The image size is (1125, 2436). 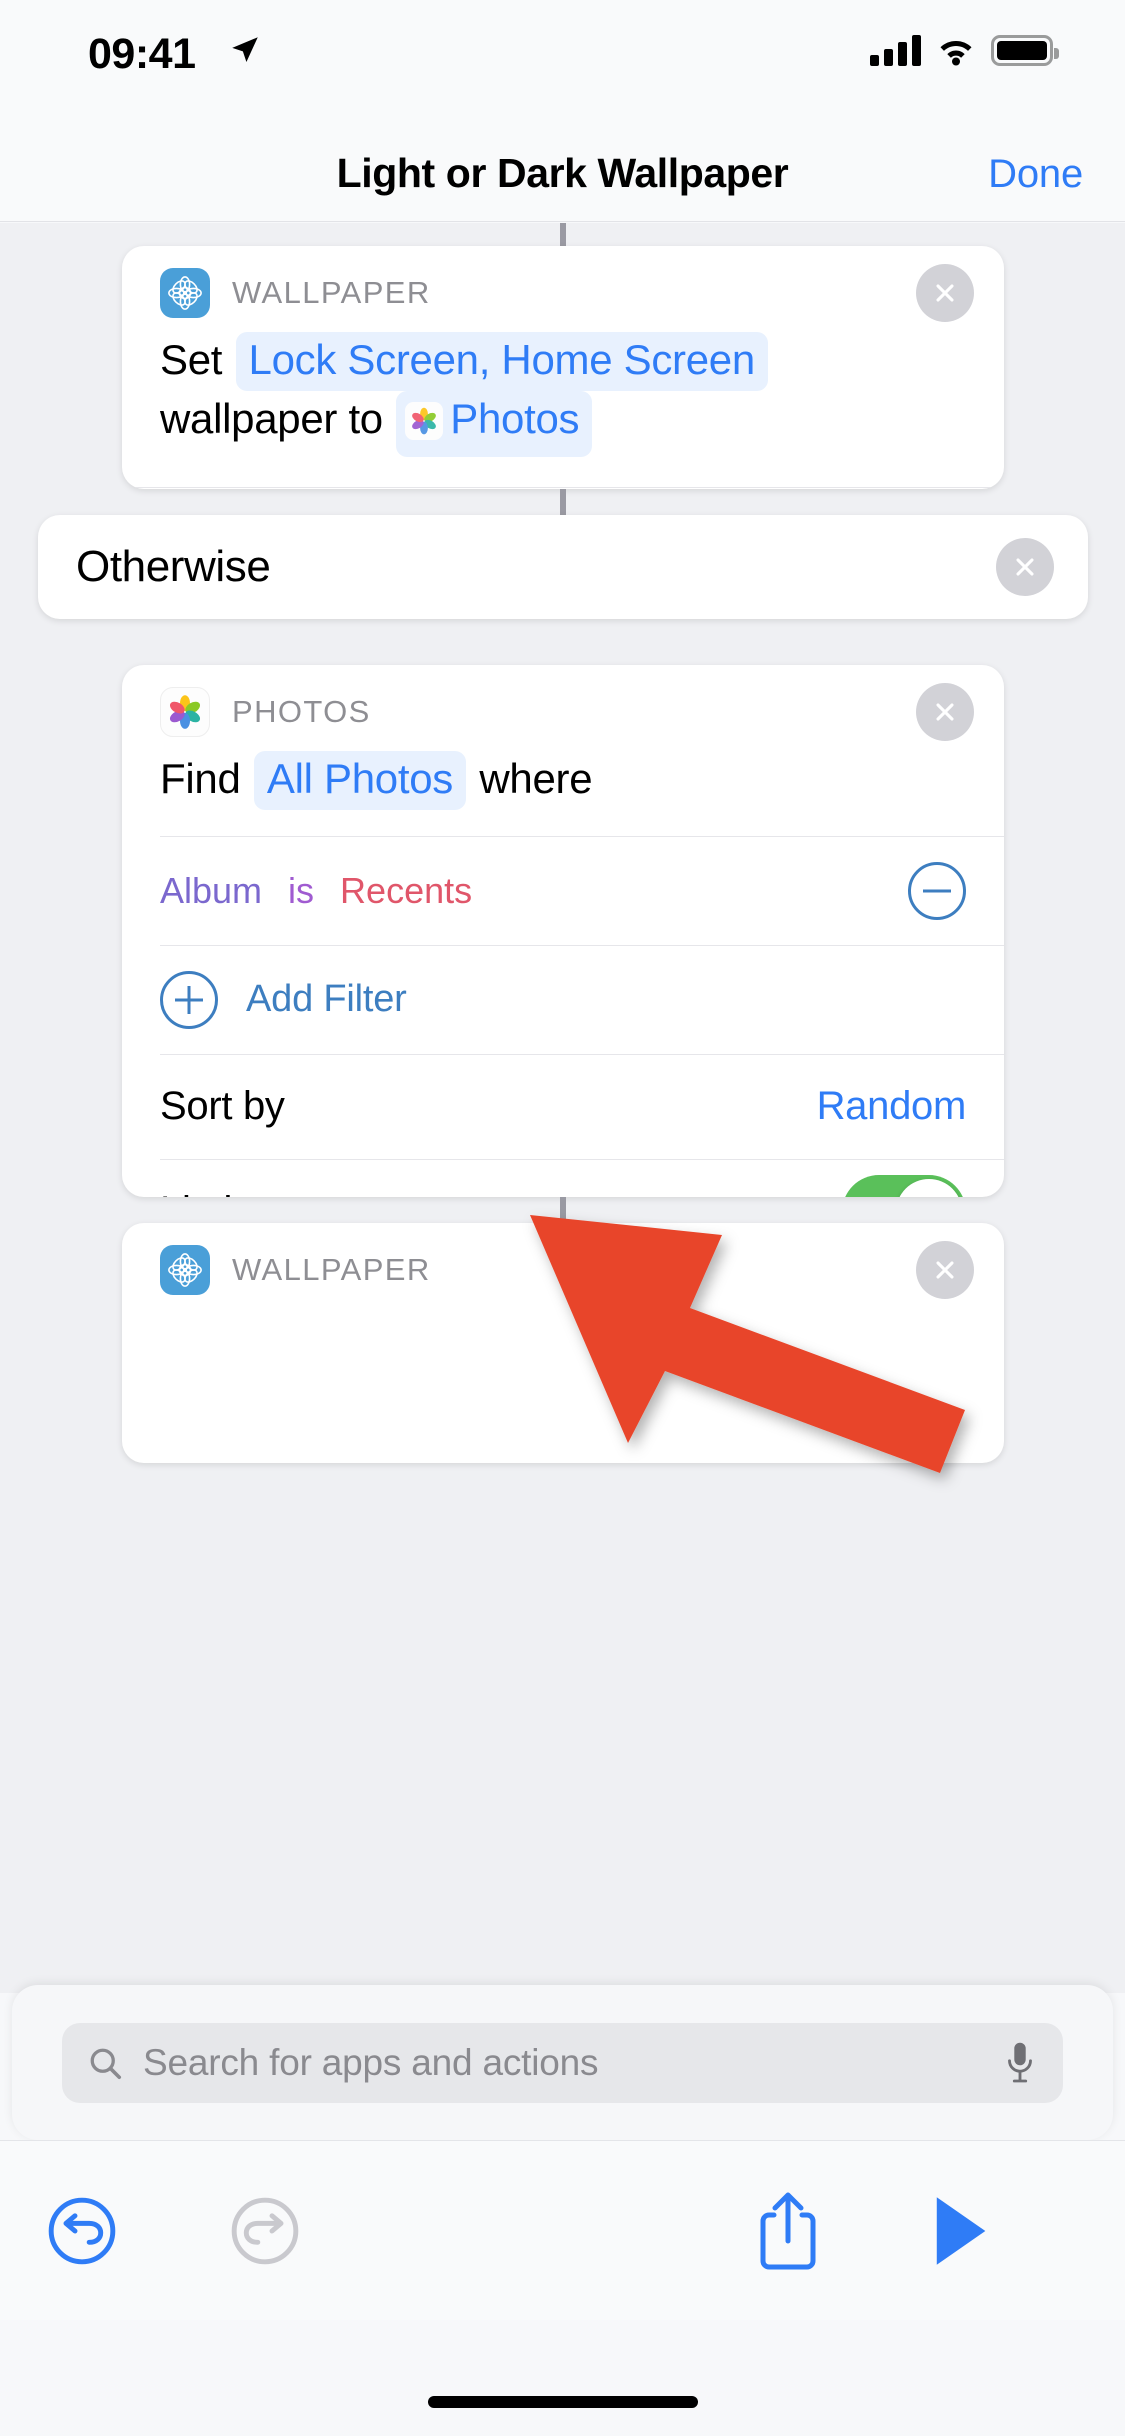 I want to click on sort-by-row: Sort by Random, so click(x=563, y=1107).